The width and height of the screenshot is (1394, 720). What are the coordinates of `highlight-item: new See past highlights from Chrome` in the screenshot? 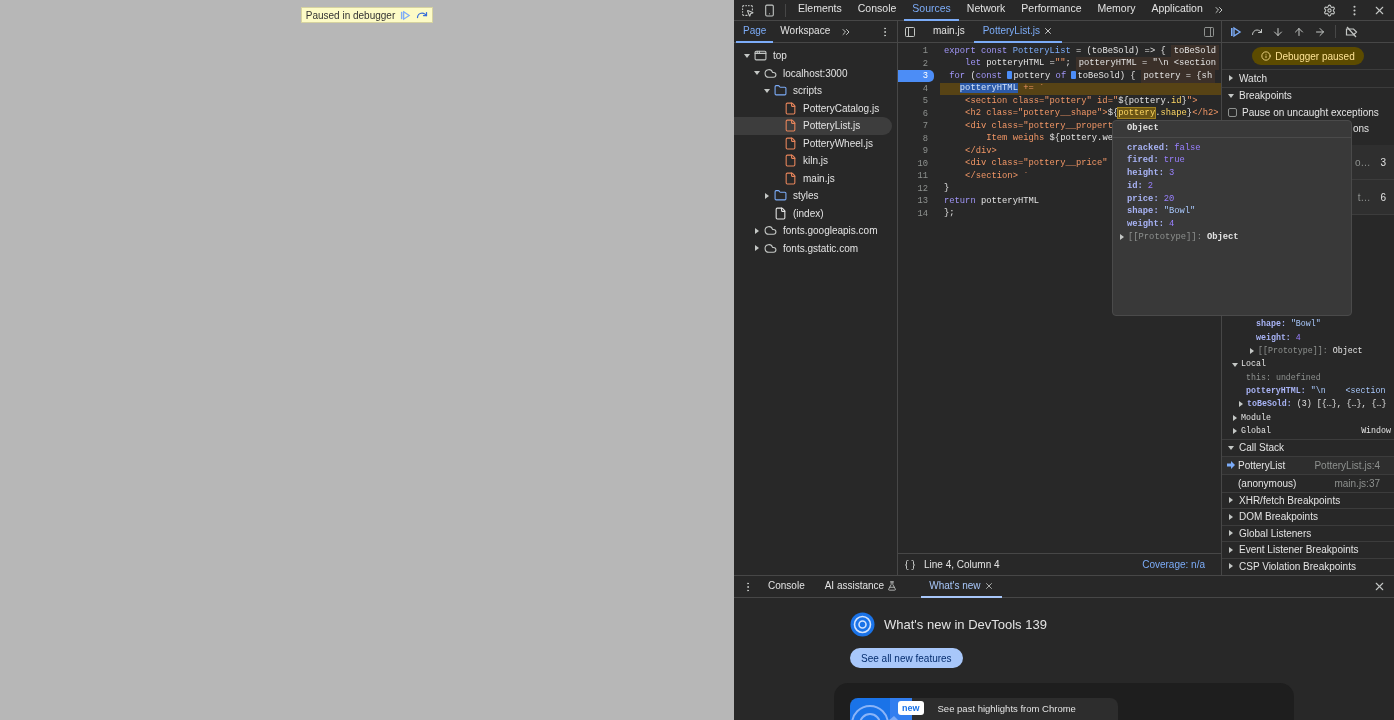 It's located at (984, 708).